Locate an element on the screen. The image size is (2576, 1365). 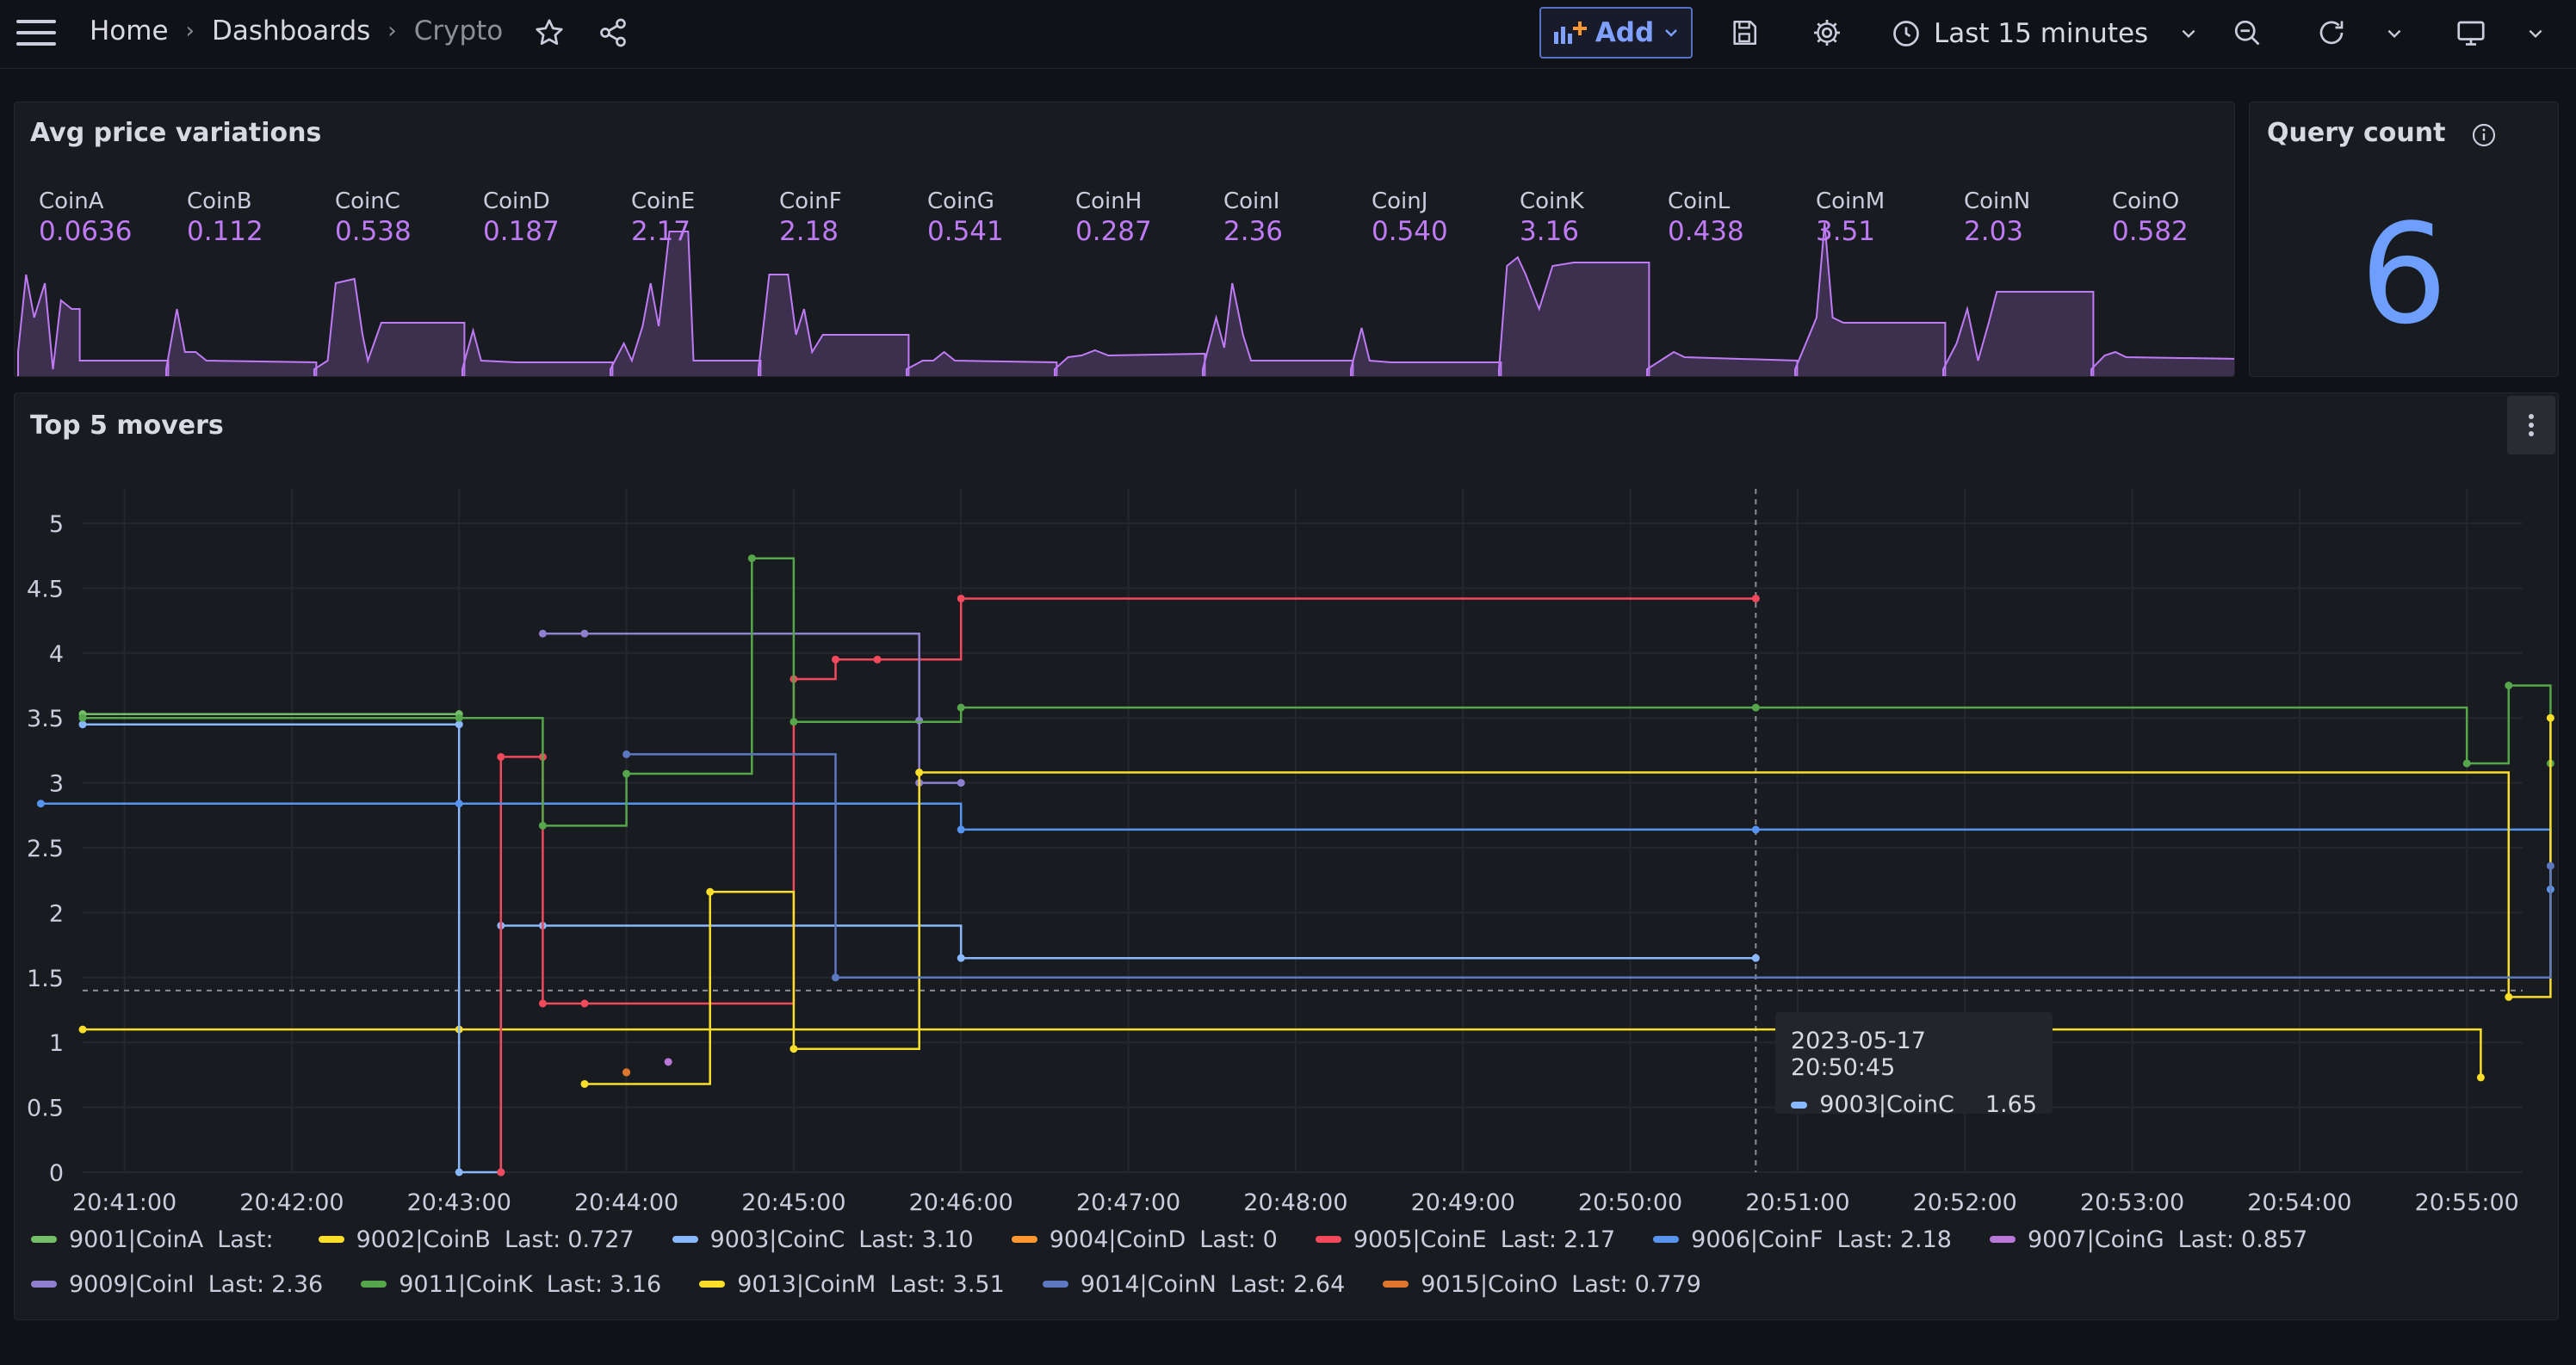
add-button: Add is located at coordinates (1616, 33).